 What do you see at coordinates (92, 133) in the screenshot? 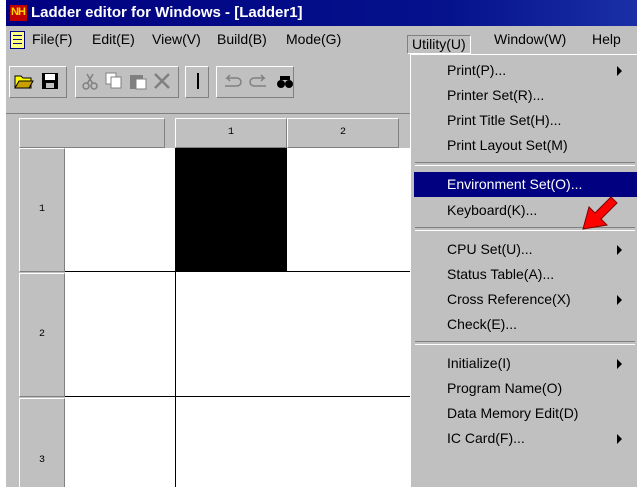
I see `corner-header` at bounding box center [92, 133].